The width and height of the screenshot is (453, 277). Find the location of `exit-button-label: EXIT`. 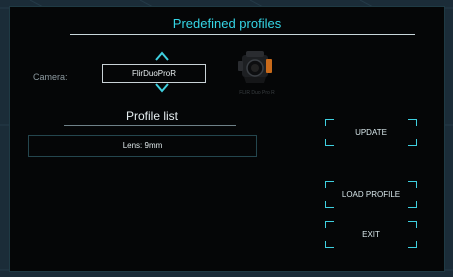

exit-button-label: EXIT is located at coordinates (371, 234).